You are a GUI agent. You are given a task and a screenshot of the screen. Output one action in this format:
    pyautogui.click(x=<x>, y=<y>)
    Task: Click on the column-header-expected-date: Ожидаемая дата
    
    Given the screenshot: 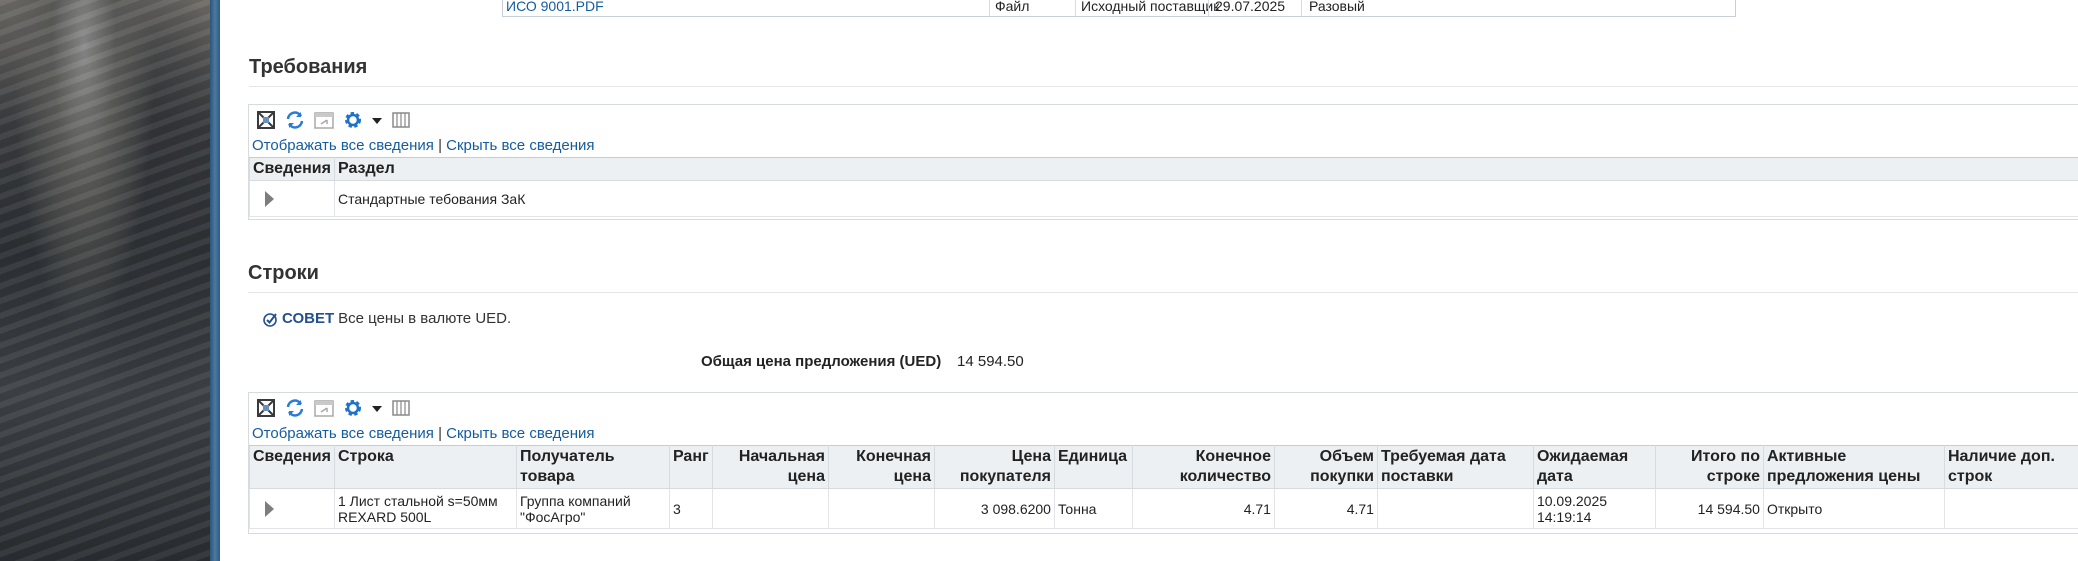 What is the action you would take?
    pyautogui.click(x=1594, y=467)
    